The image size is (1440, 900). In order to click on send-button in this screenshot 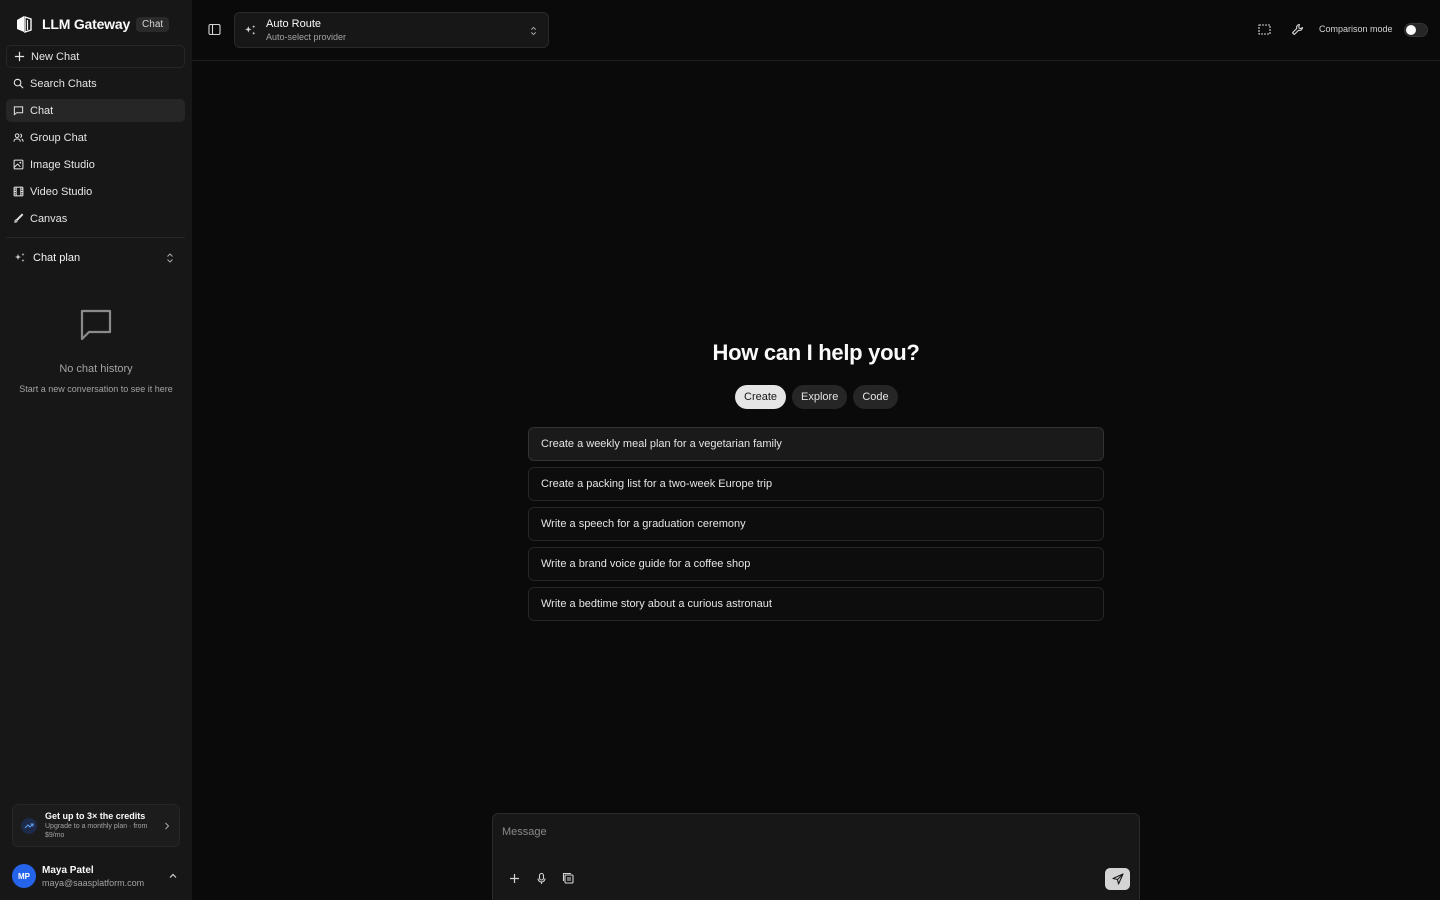, I will do `click(1117, 879)`.